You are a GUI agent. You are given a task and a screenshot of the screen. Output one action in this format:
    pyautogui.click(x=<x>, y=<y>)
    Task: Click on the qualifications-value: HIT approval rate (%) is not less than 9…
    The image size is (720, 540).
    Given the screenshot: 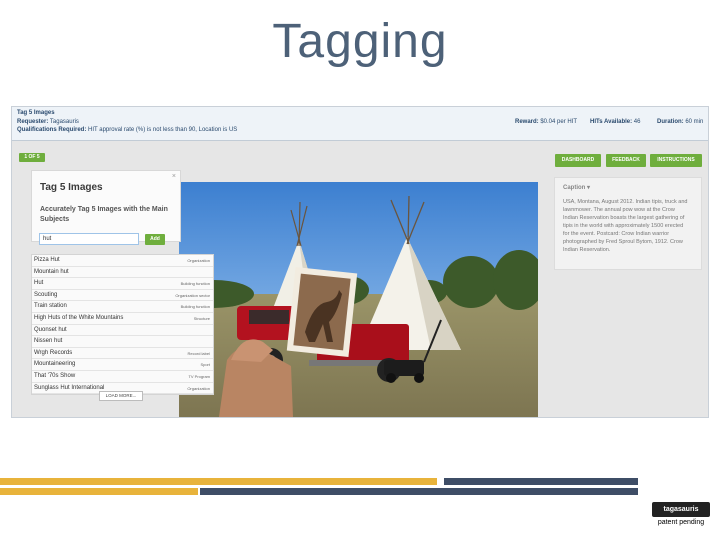 What is the action you would take?
    pyautogui.click(x=163, y=130)
    